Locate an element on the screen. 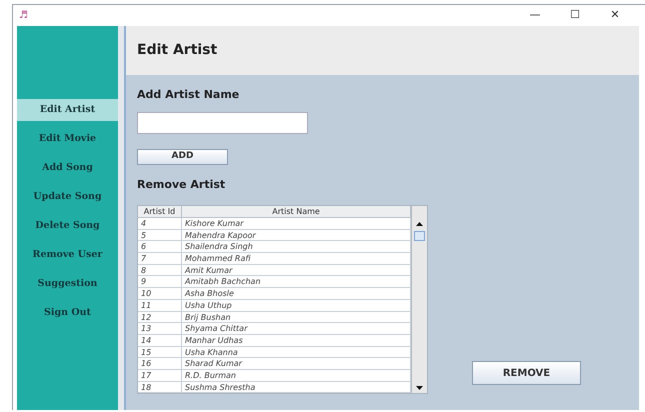 The height and width of the screenshot is (412, 645). sidebar-item: Add Song is located at coordinates (67, 168).